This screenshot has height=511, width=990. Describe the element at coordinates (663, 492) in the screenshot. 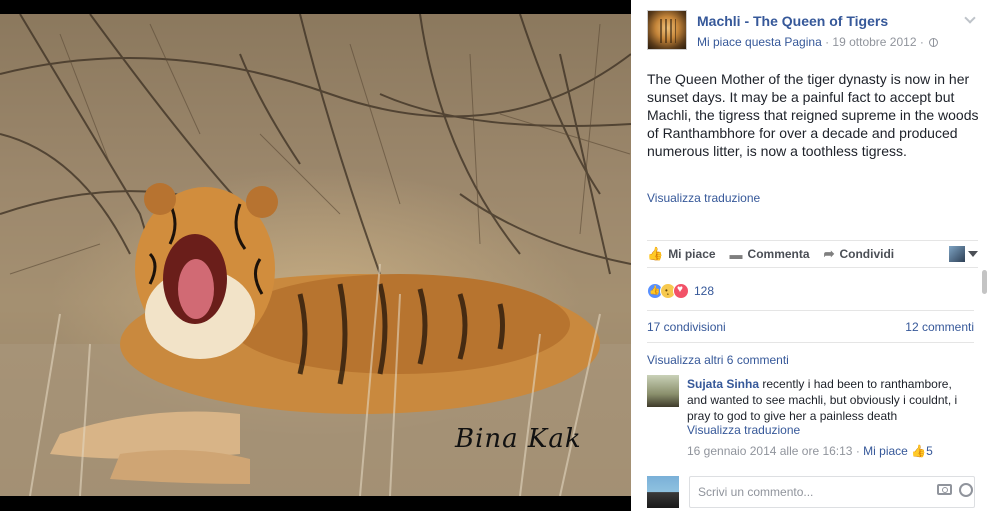

I see `user-avatar` at that location.